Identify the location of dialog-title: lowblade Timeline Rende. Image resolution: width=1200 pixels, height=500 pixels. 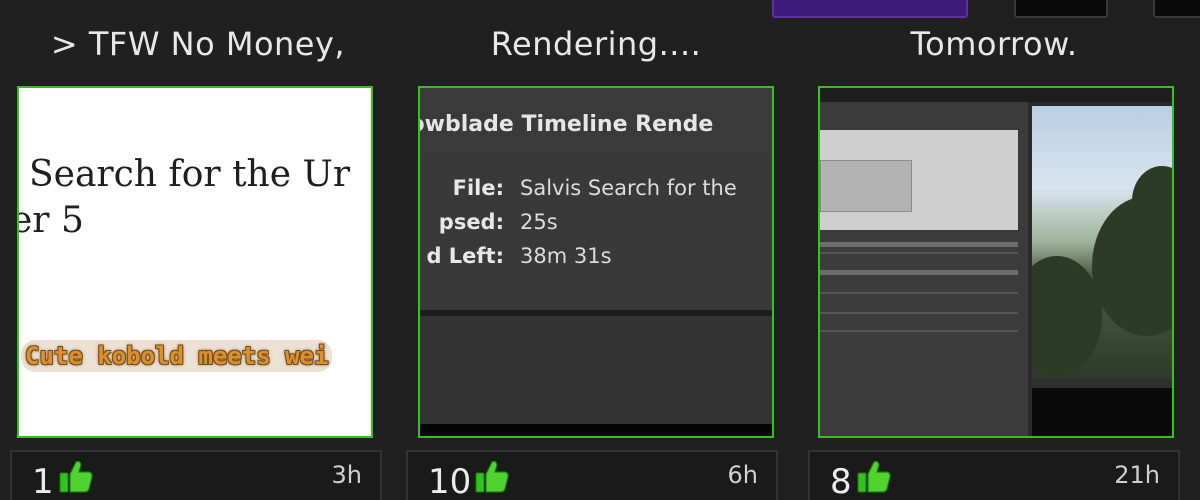
(566, 124).